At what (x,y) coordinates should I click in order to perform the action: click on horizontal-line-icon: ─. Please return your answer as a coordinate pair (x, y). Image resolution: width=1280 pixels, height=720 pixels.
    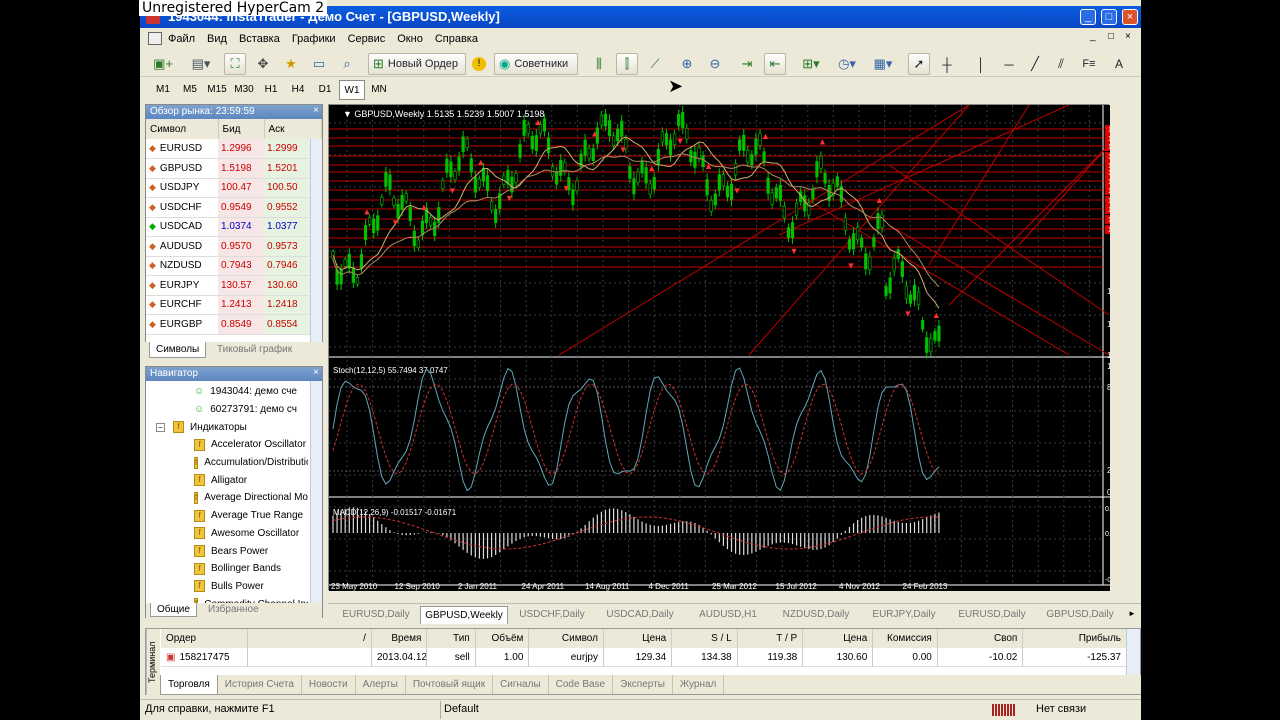
    Looking at the image, I should click on (1009, 64).